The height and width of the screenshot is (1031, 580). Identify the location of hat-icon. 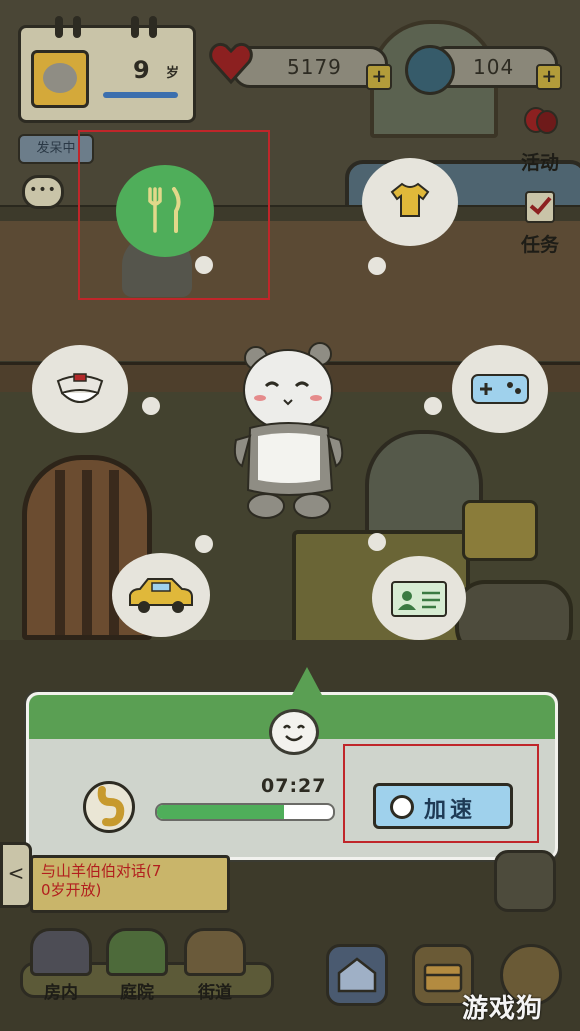
(80, 388).